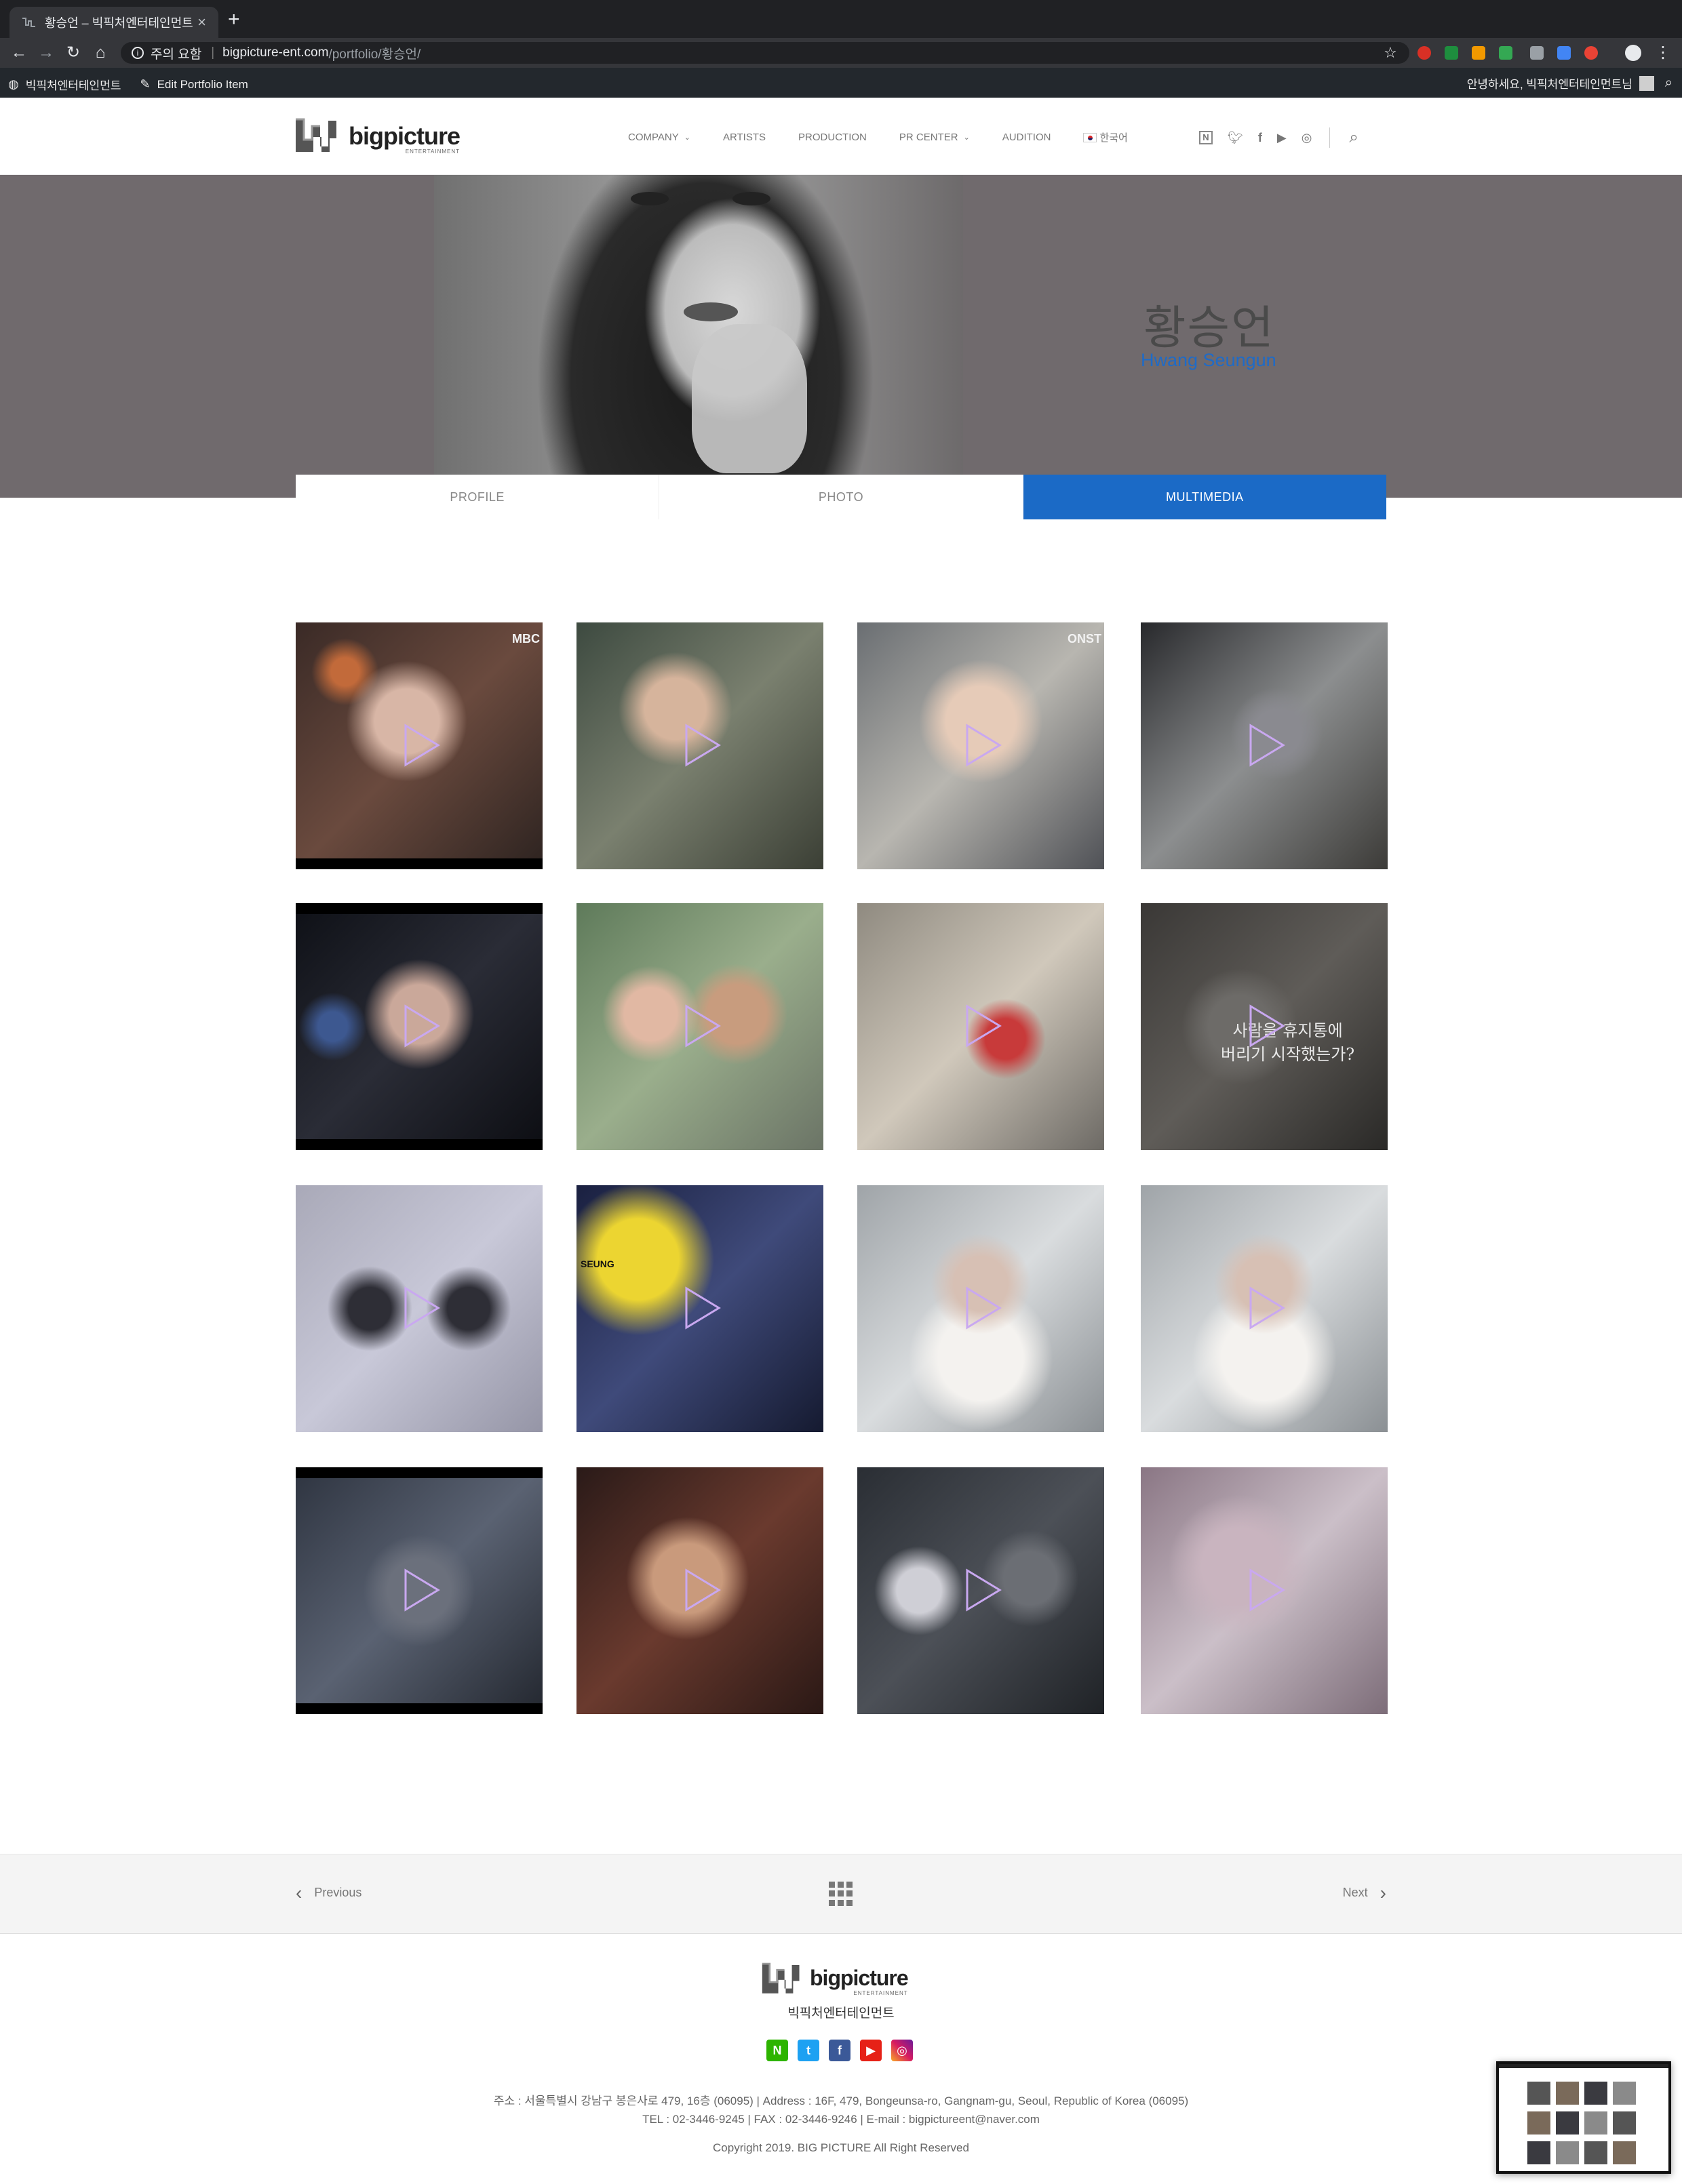  What do you see at coordinates (194, 84) in the screenshot?
I see `wp-edit-link: ✎ Edit Portfolio Item` at bounding box center [194, 84].